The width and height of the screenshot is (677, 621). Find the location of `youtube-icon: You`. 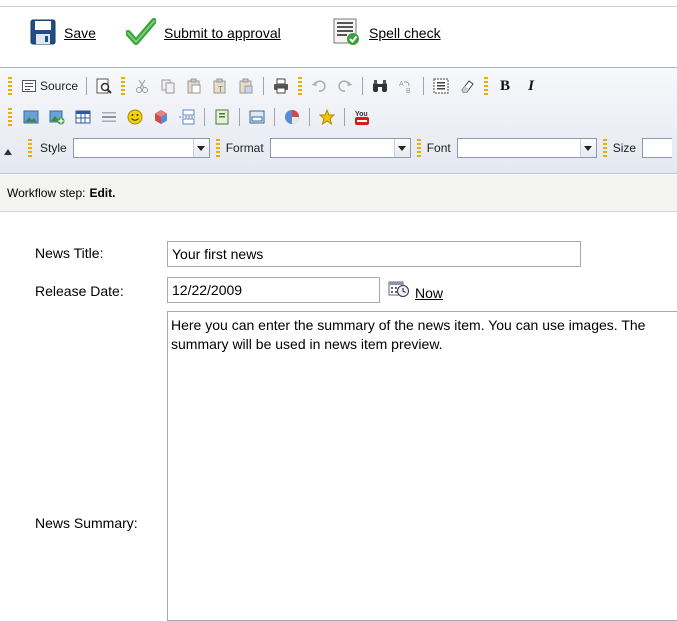

youtube-icon: You is located at coordinates (362, 117).